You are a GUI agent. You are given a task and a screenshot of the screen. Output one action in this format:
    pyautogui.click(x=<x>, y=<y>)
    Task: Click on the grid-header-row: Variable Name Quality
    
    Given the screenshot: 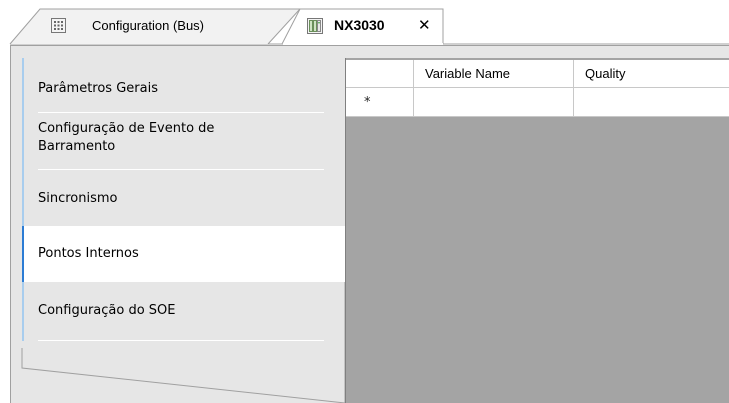 What is the action you would take?
    pyautogui.click(x=537, y=74)
    